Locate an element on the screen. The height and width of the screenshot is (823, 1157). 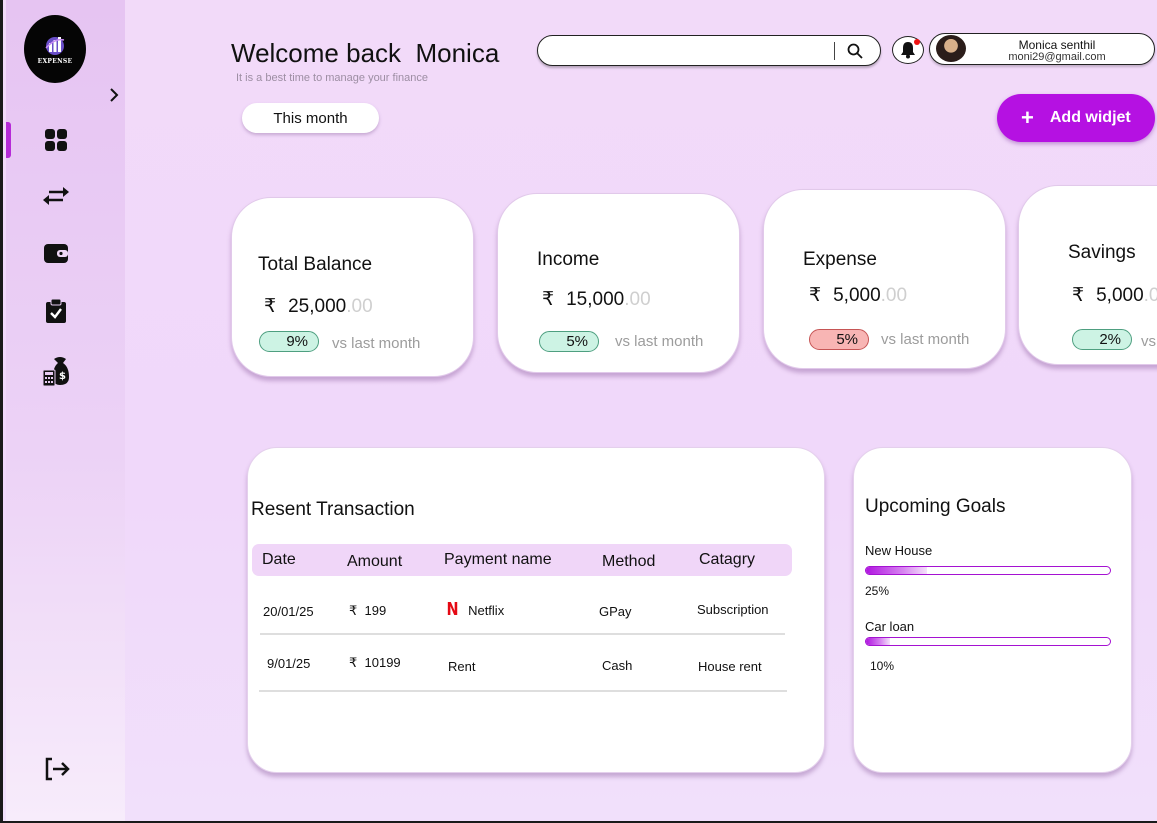
cell-payment: N Netflix is located at coordinates (475, 609).